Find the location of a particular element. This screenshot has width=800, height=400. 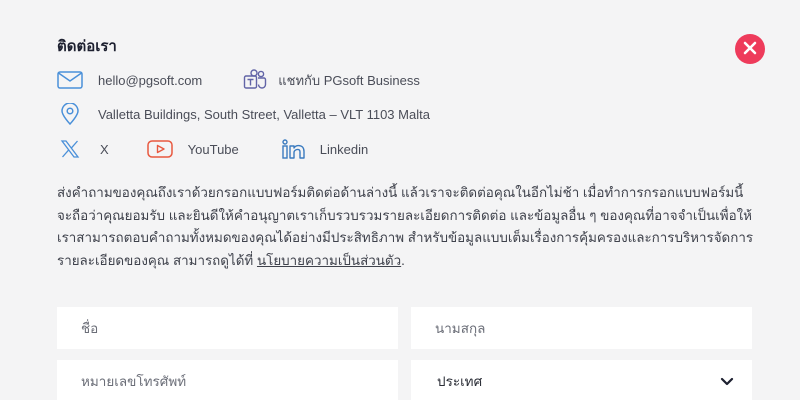

intro-end: . is located at coordinates (403, 260).